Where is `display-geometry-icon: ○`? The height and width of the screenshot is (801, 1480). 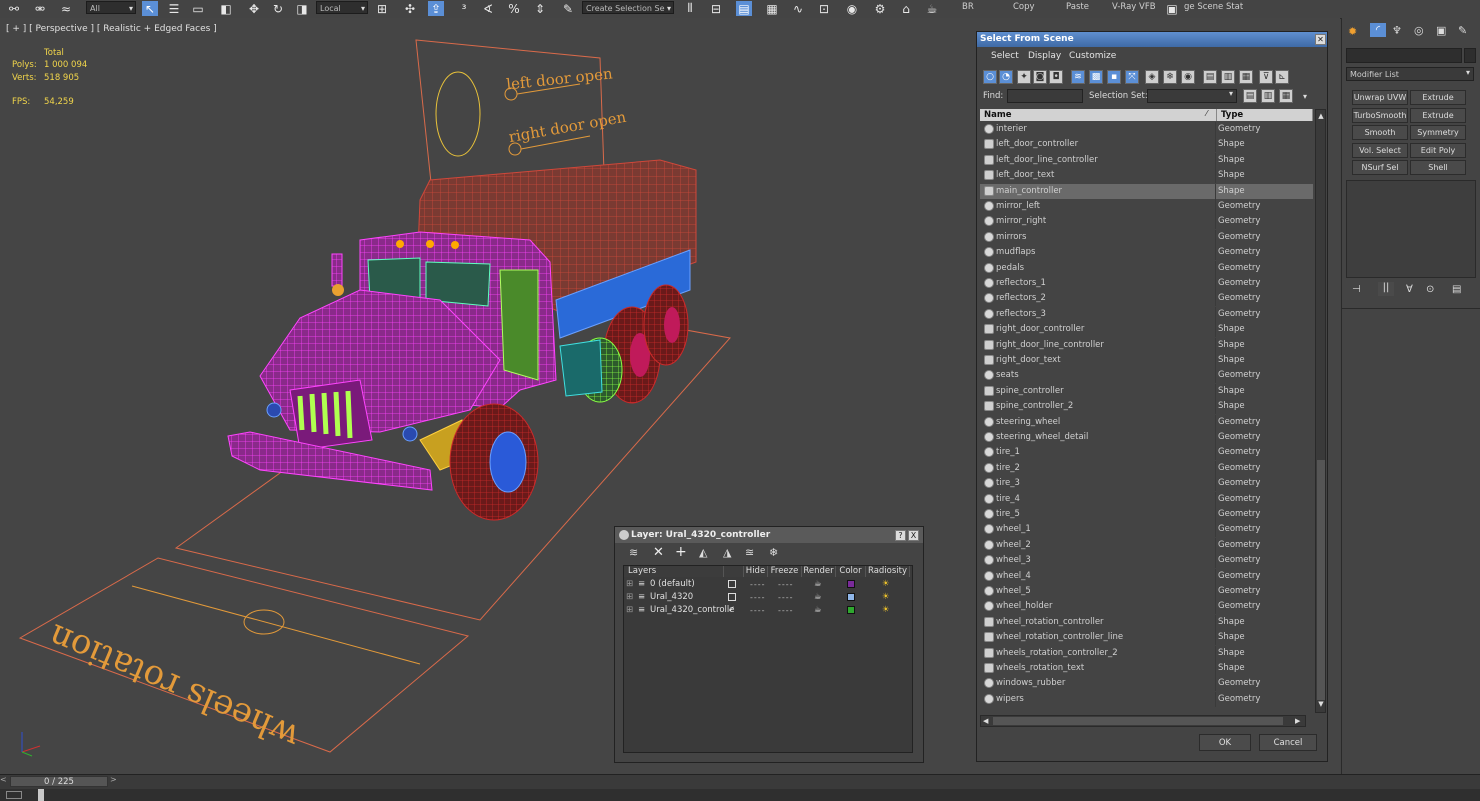 display-geometry-icon: ○ is located at coordinates (990, 77).